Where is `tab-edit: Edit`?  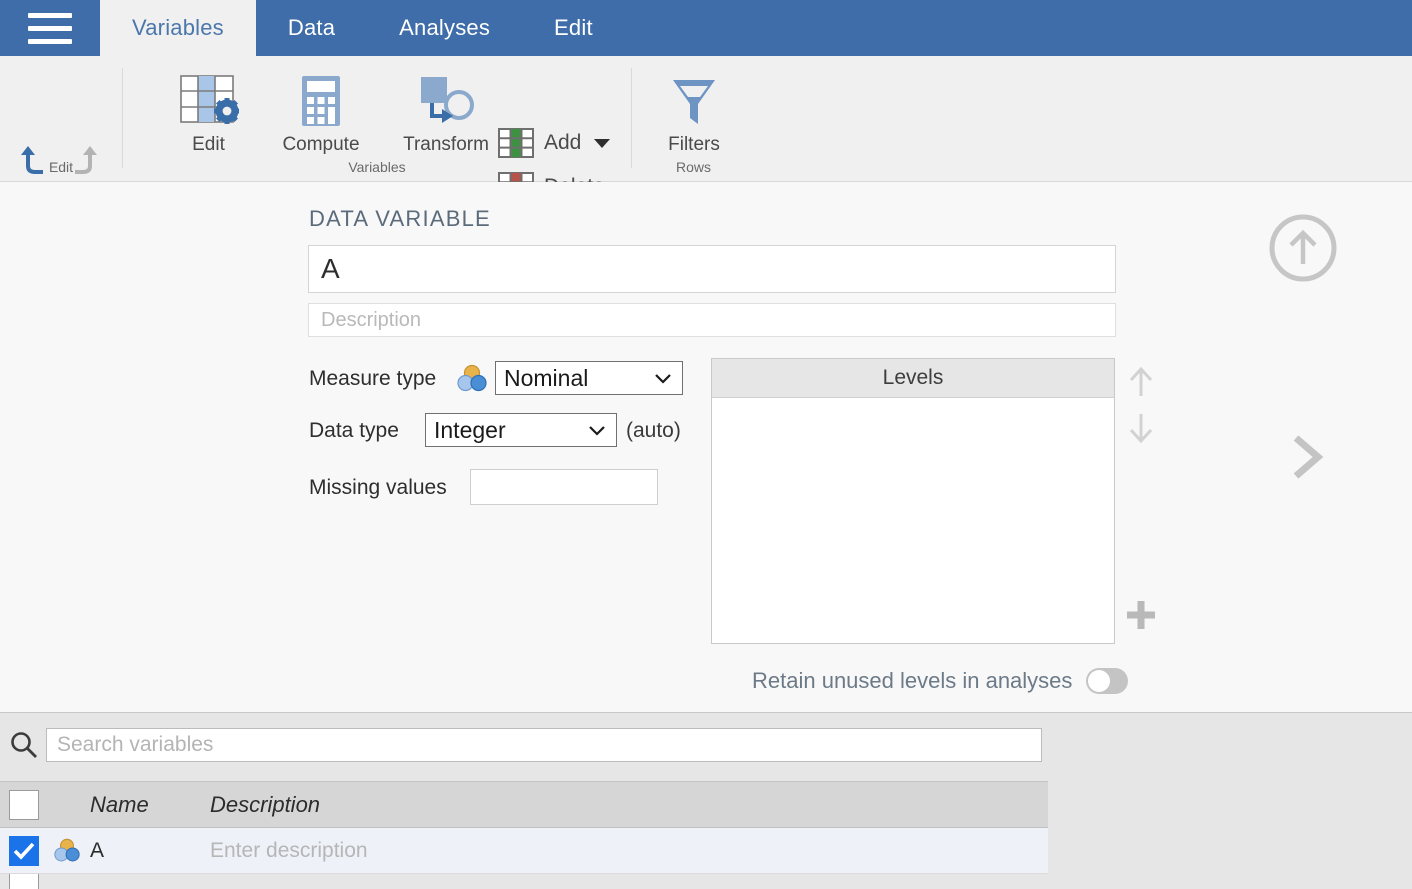
tab-edit: Edit is located at coordinates (573, 28).